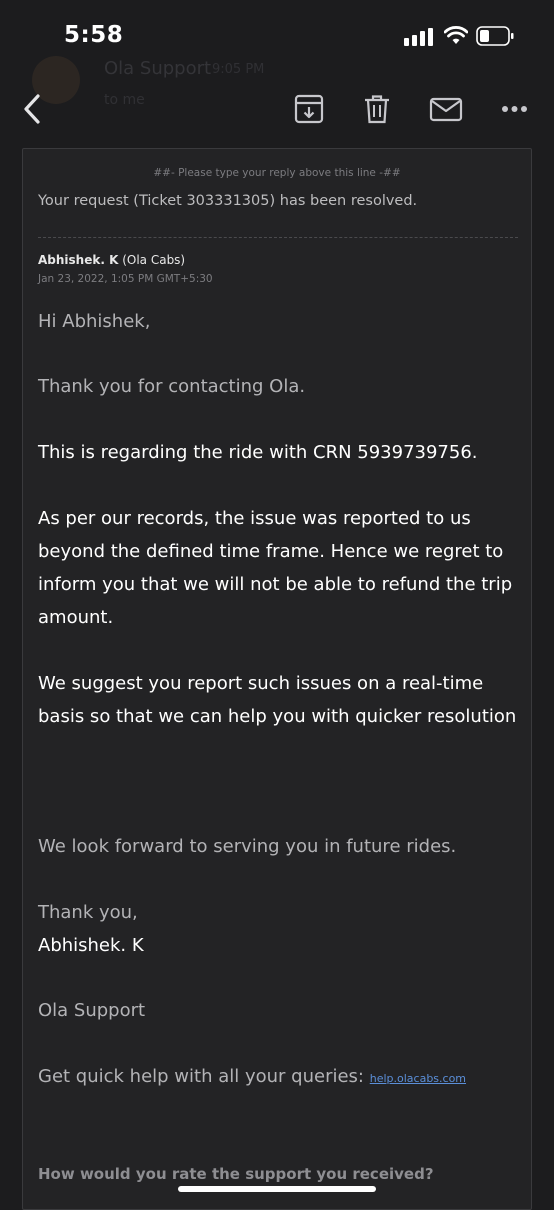  What do you see at coordinates (277, 35) in the screenshot?
I see `status-bar: 5:58` at bounding box center [277, 35].